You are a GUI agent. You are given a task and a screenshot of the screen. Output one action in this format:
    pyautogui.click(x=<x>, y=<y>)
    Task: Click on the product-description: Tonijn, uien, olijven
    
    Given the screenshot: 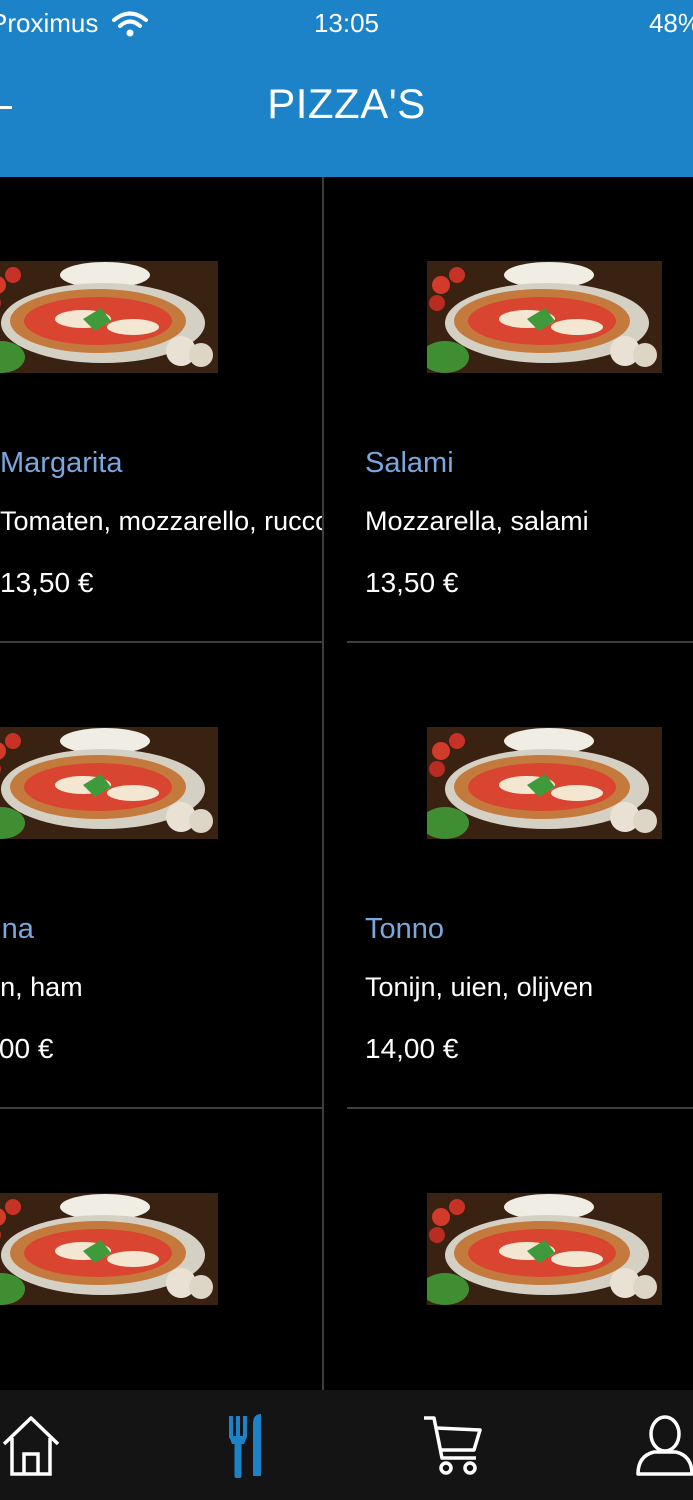 What is the action you would take?
    pyautogui.click(x=479, y=987)
    